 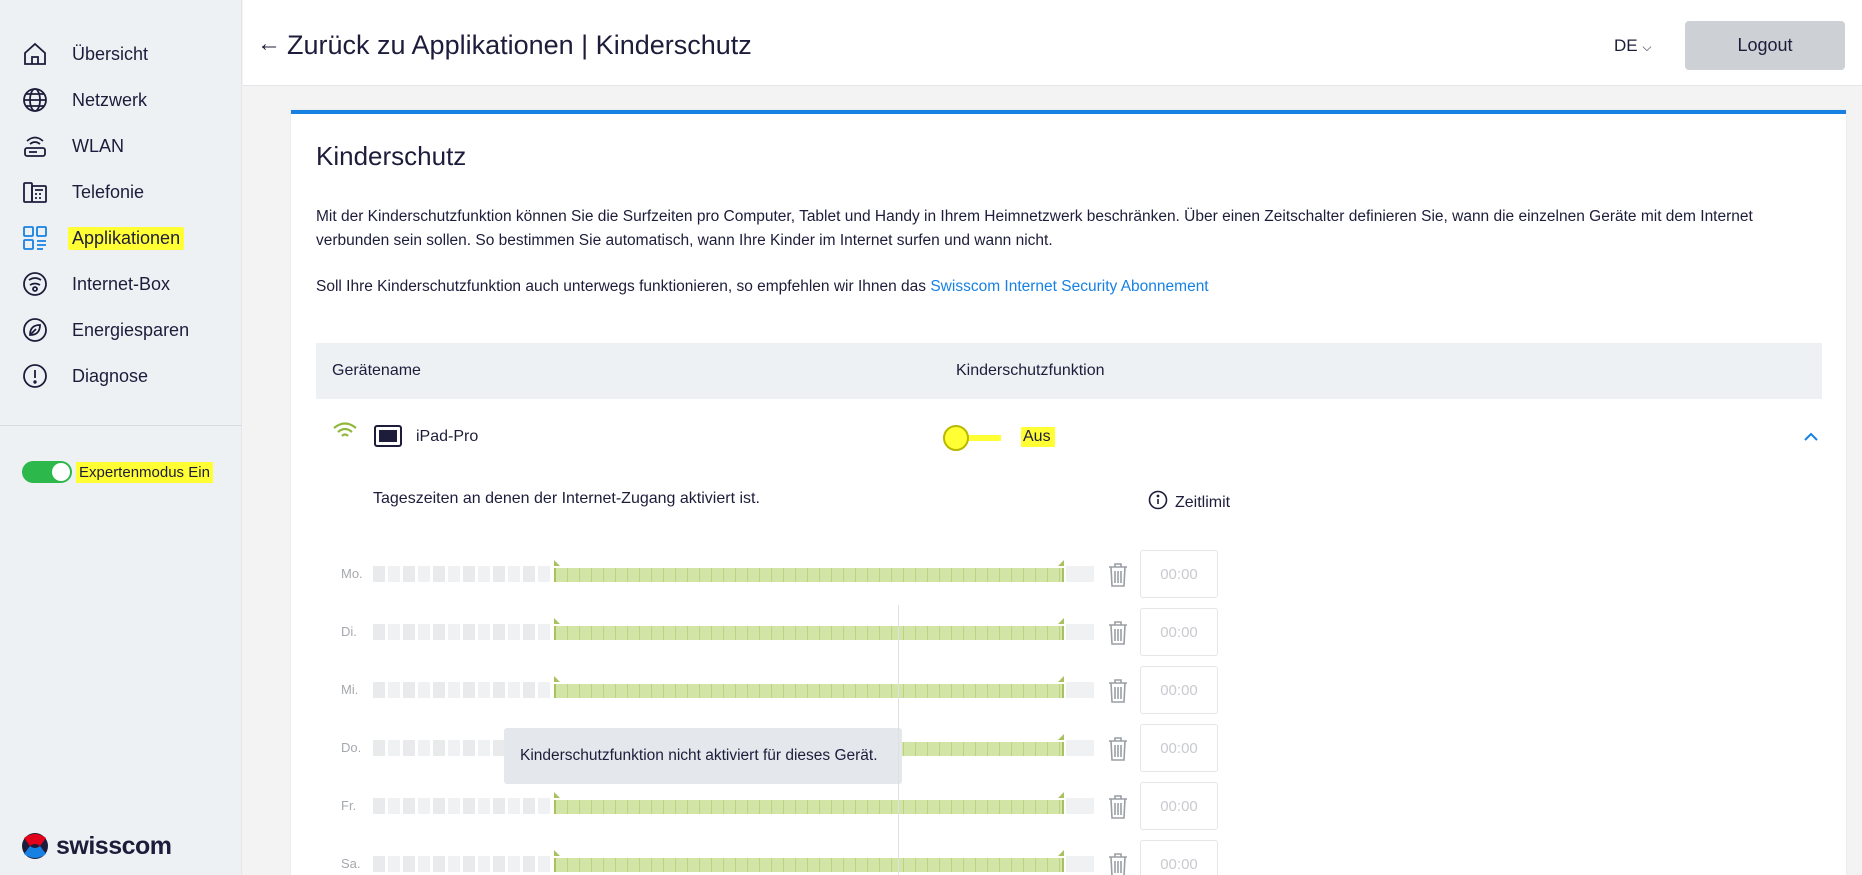 What do you see at coordinates (126, 238) in the screenshot?
I see `sidebar-item-label: Applikationen` at bounding box center [126, 238].